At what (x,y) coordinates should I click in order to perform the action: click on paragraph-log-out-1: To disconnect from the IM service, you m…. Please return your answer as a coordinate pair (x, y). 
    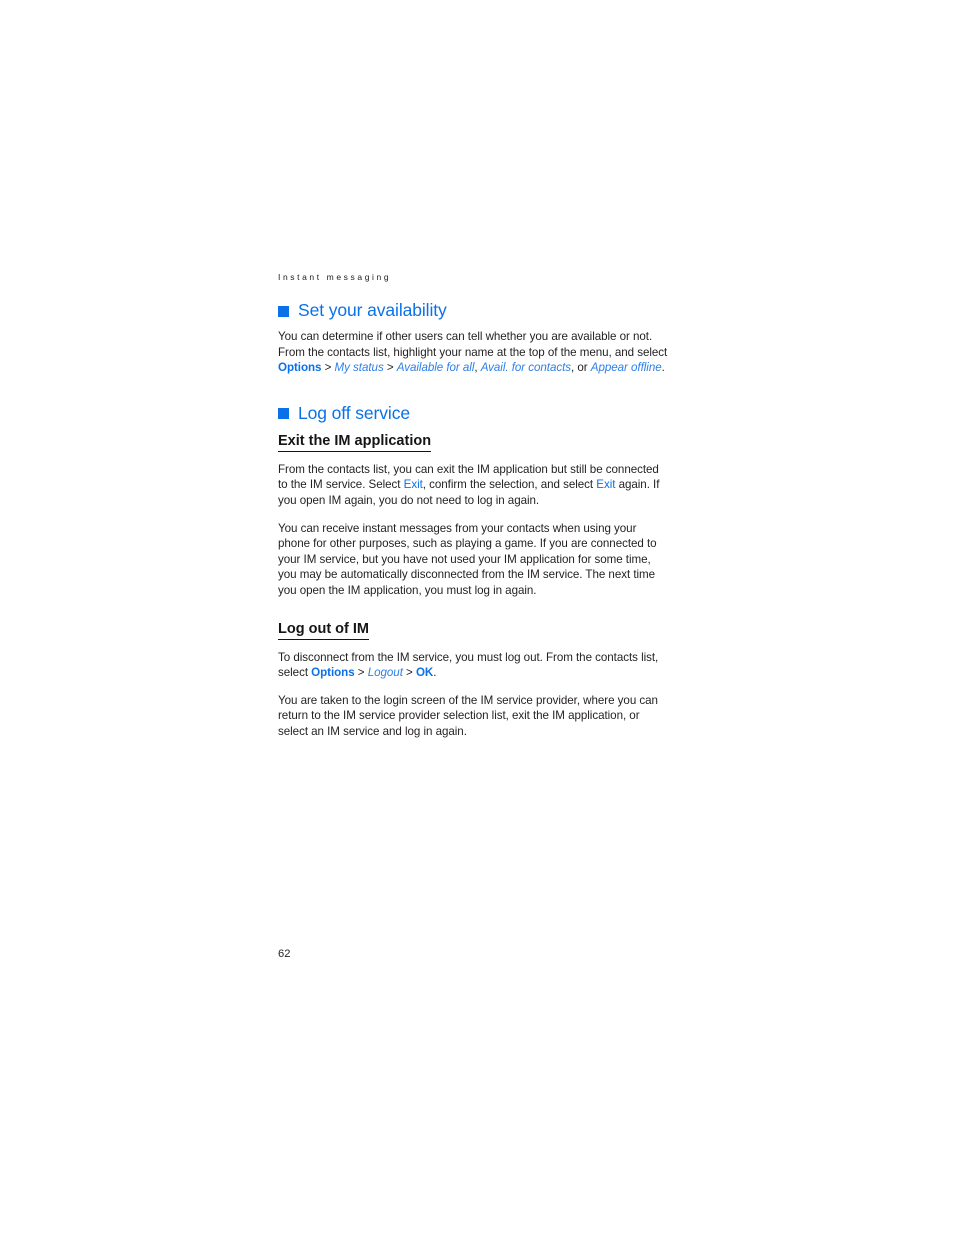
    Looking at the image, I should click on (468, 665).